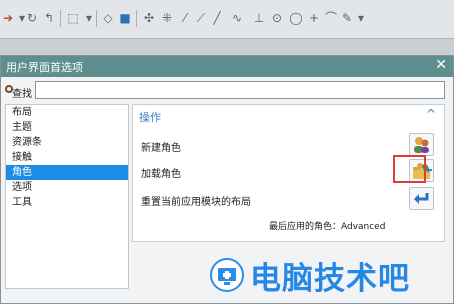  I want to click on snap-icon: ✣, so click(149, 18).